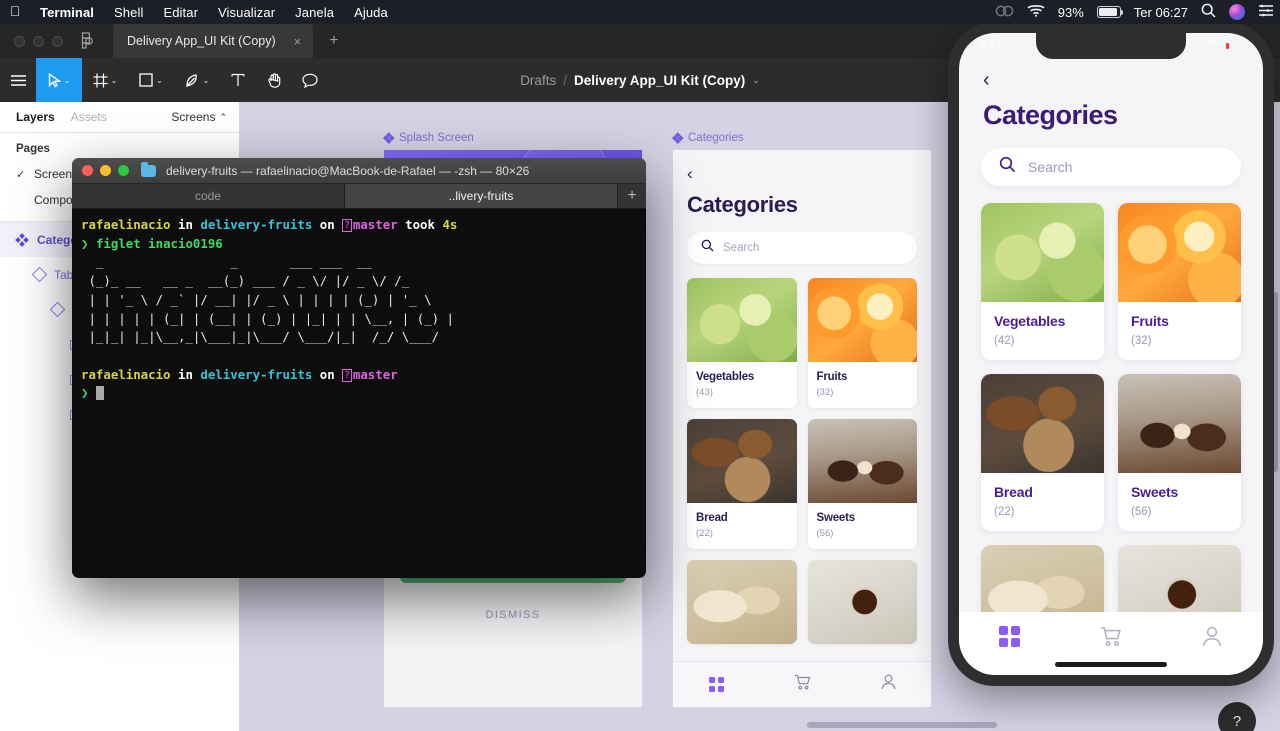 The image size is (1280, 731). Describe the element at coordinates (1161, 12) in the screenshot. I see `menubar-clock: Ter 06:27` at that location.